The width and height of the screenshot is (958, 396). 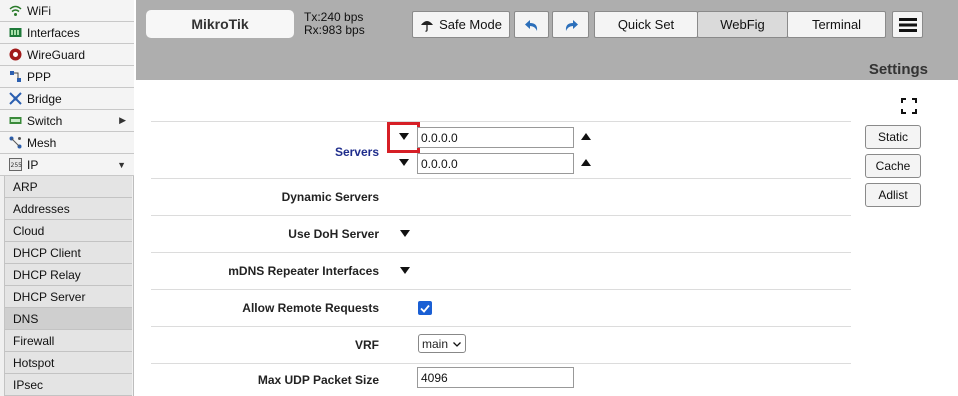 What do you see at coordinates (318, 380) in the screenshot?
I see `max-udp-label: Max UDP Packet Size` at bounding box center [318, 380].